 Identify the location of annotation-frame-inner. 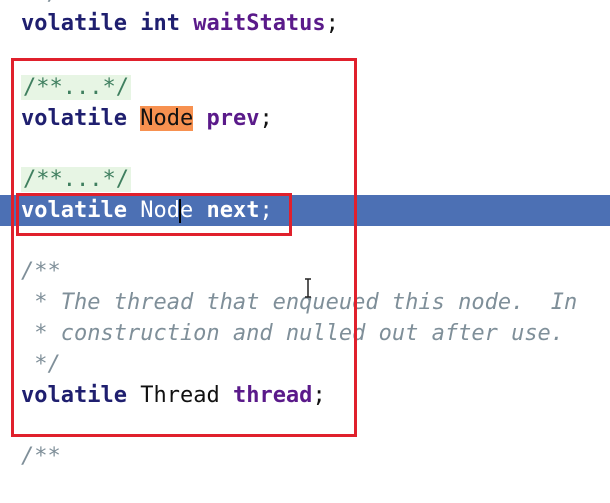
(154, 214).